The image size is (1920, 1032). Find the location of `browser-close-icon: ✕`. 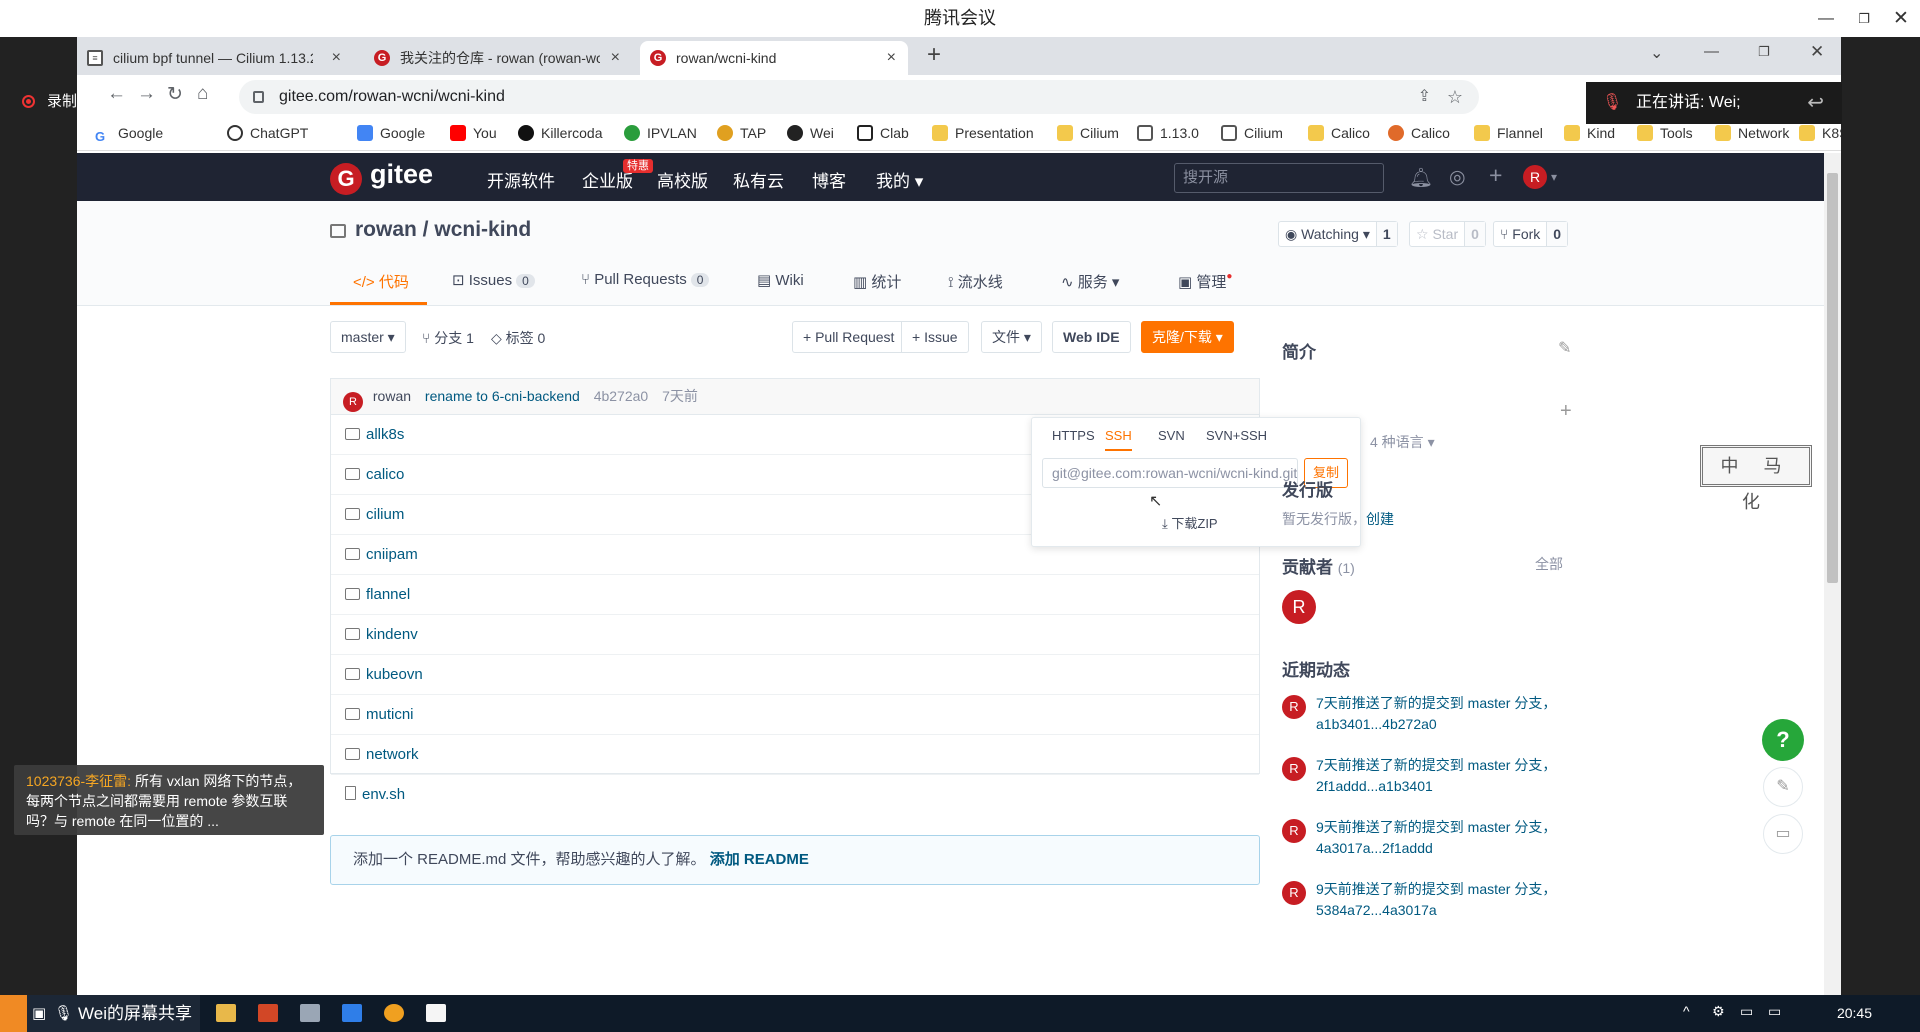

browser-close-icon: ✕ is located at coordinates (1817, 52).